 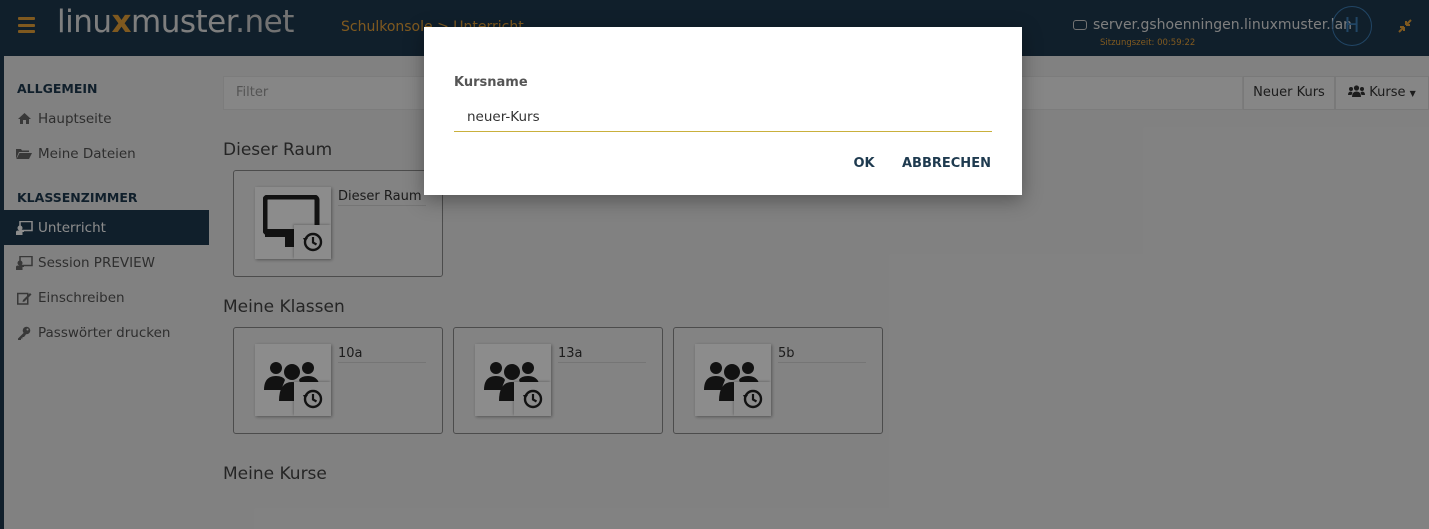 What do you see at coordinates (723, 117) in the screenshot?
I see `course-name-input` at bounding box center [723, 117].